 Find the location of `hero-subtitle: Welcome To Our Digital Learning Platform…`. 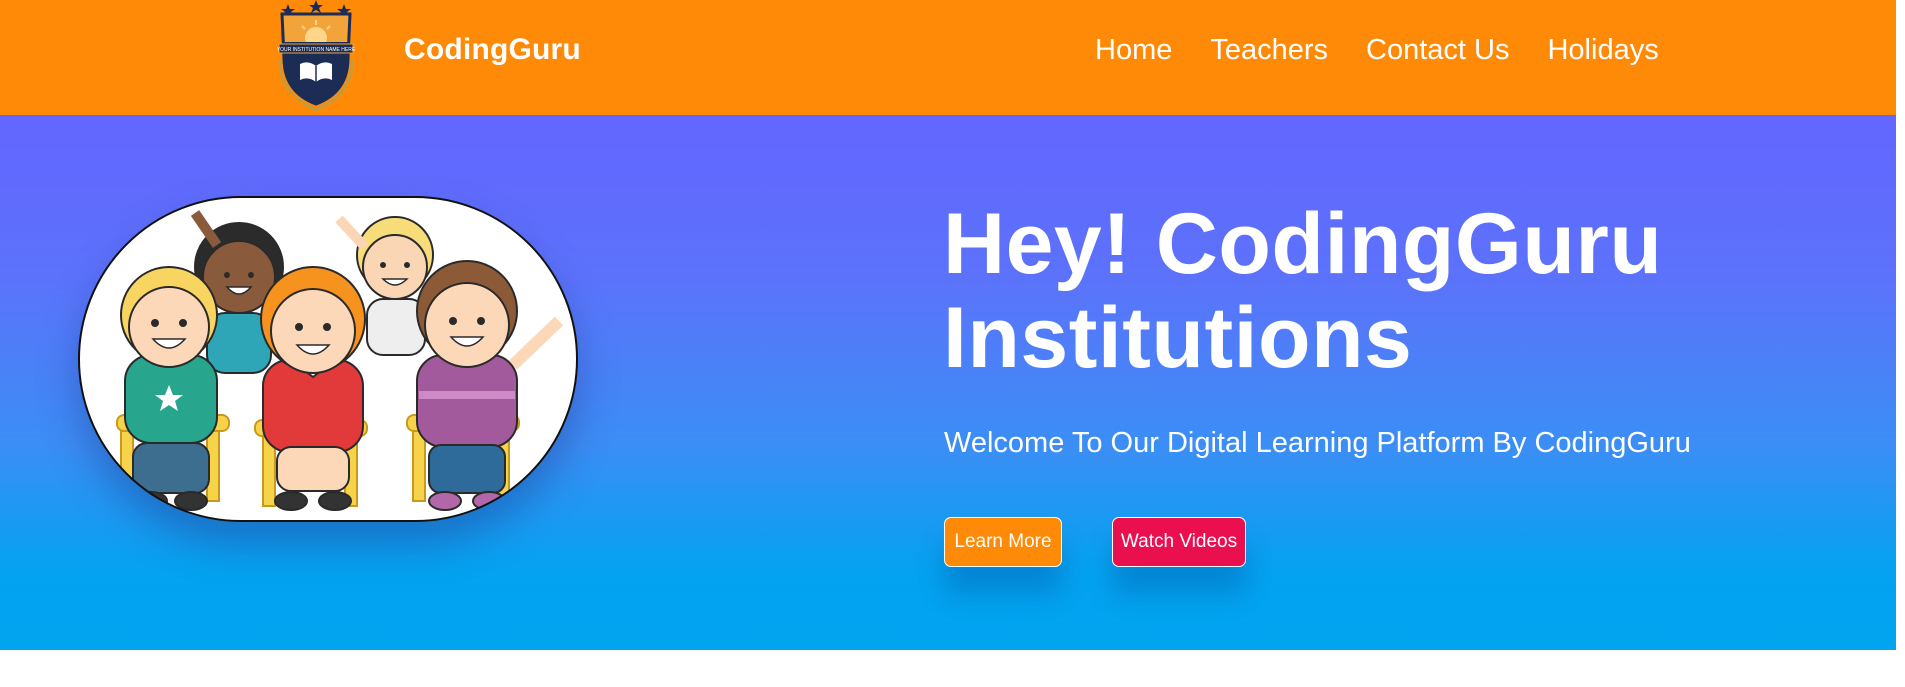

hero-subtitle: Welcome To Our Digital Learning Platform… is located at coordinates (1317, 443).